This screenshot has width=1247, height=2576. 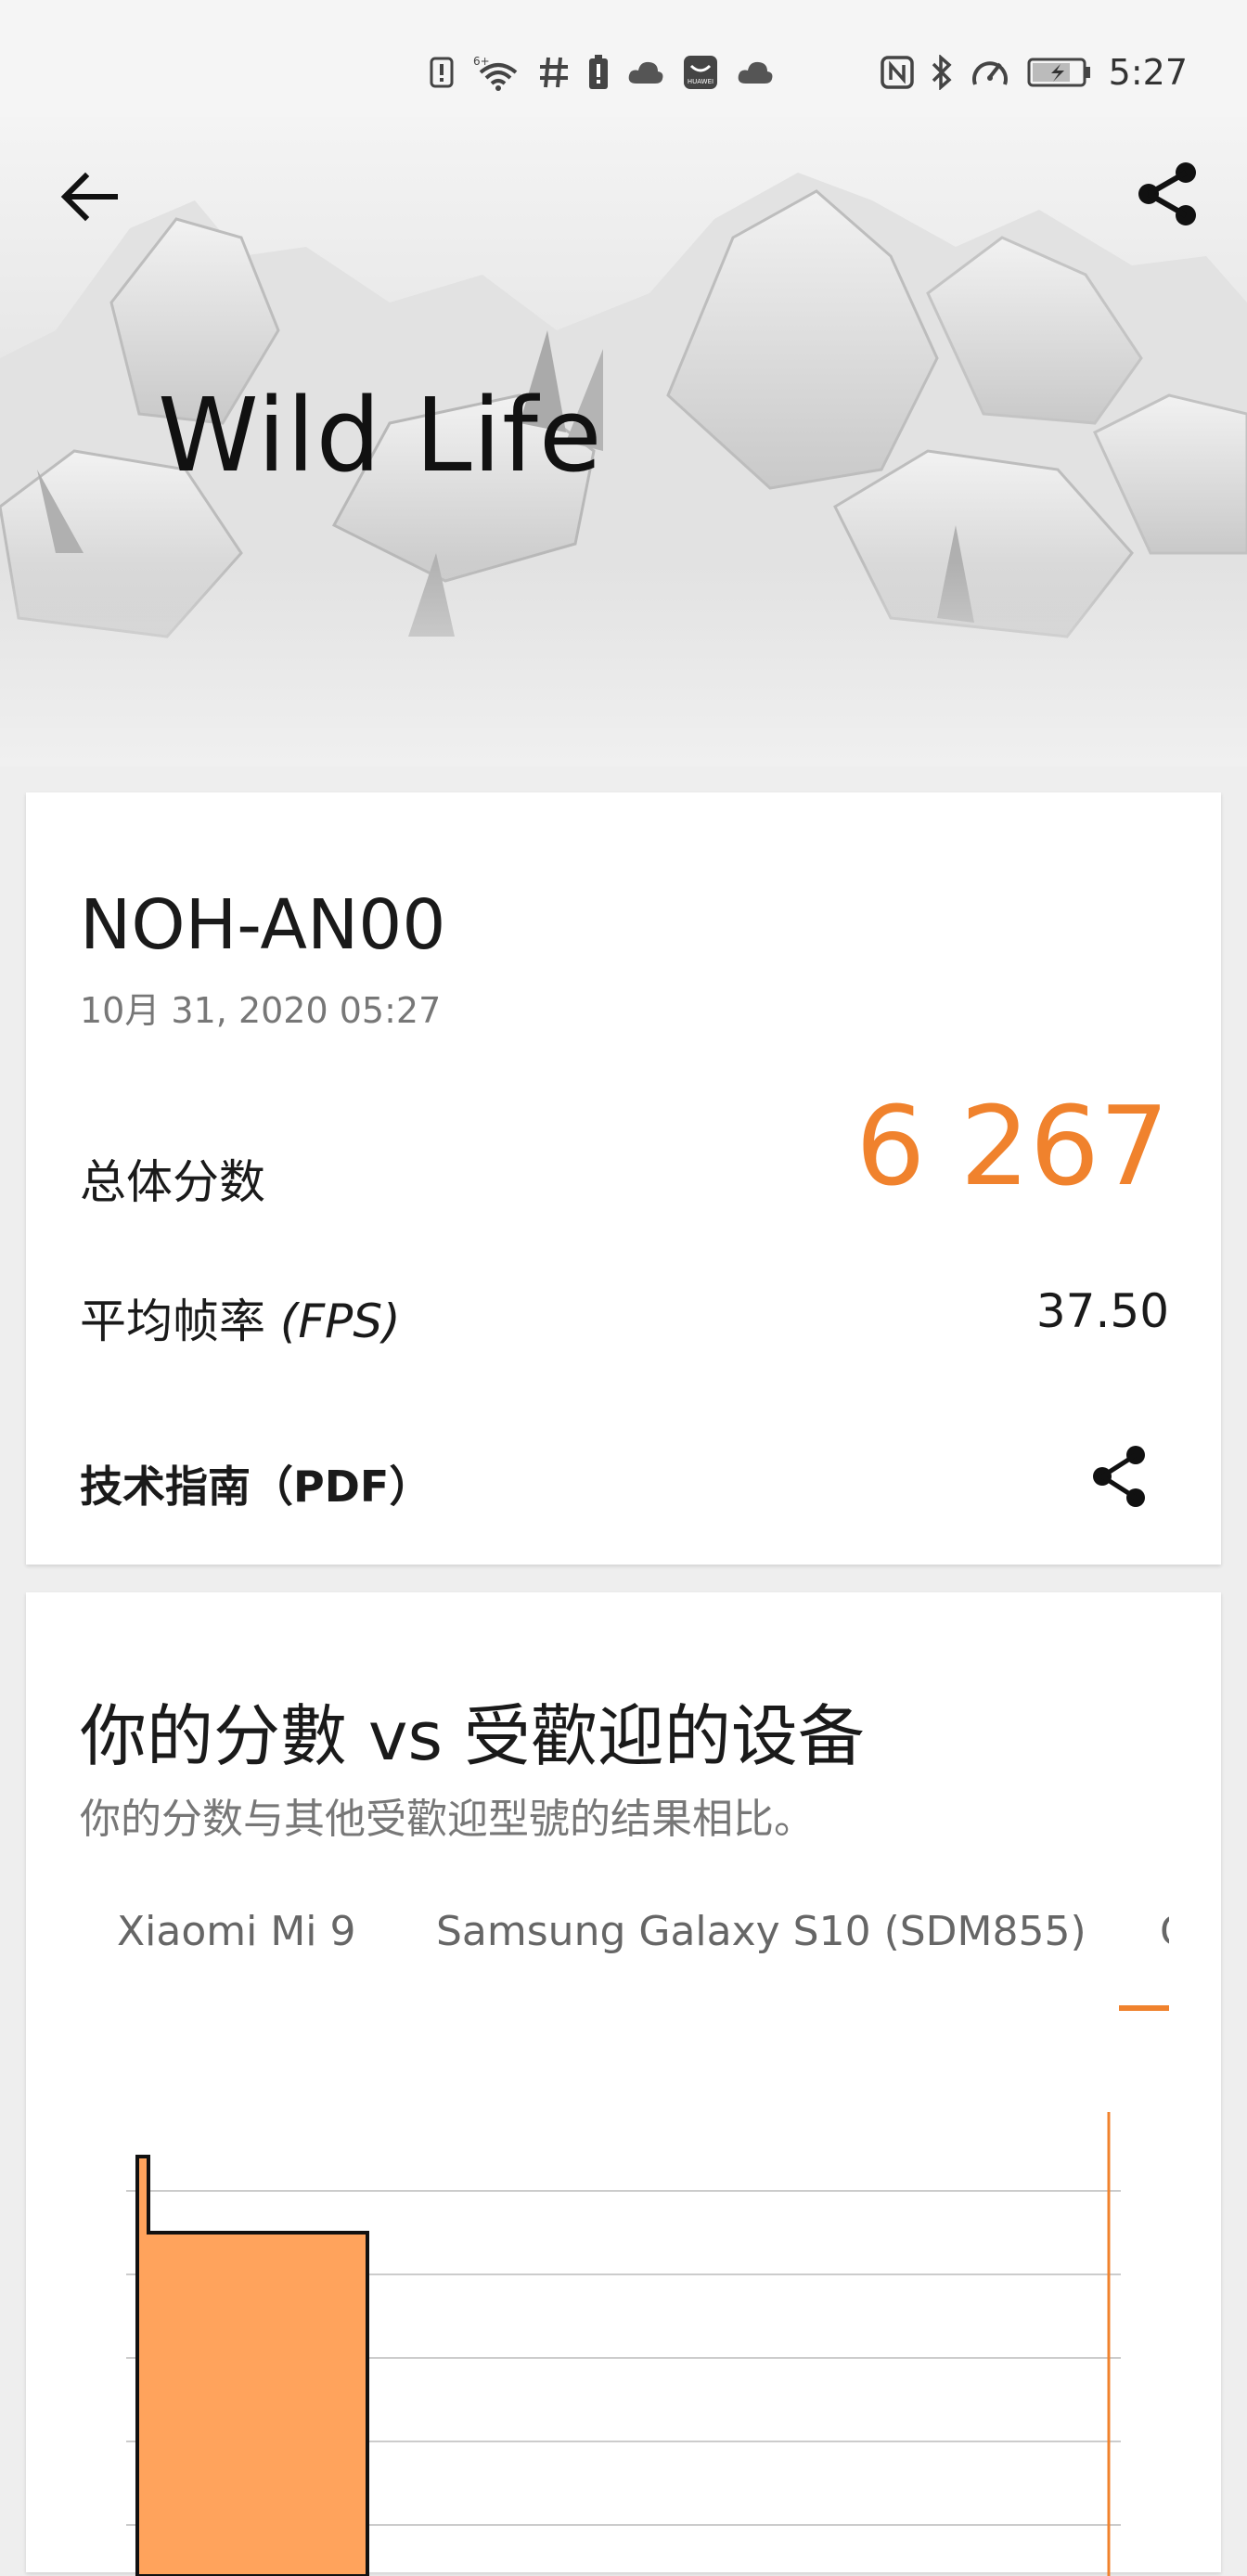 What do you see at coordinates (255, 1483) in the screenshot?
I see `technical-guide-pdf-link: 技术指南（PDF）` at bounding box center [255, 1483].